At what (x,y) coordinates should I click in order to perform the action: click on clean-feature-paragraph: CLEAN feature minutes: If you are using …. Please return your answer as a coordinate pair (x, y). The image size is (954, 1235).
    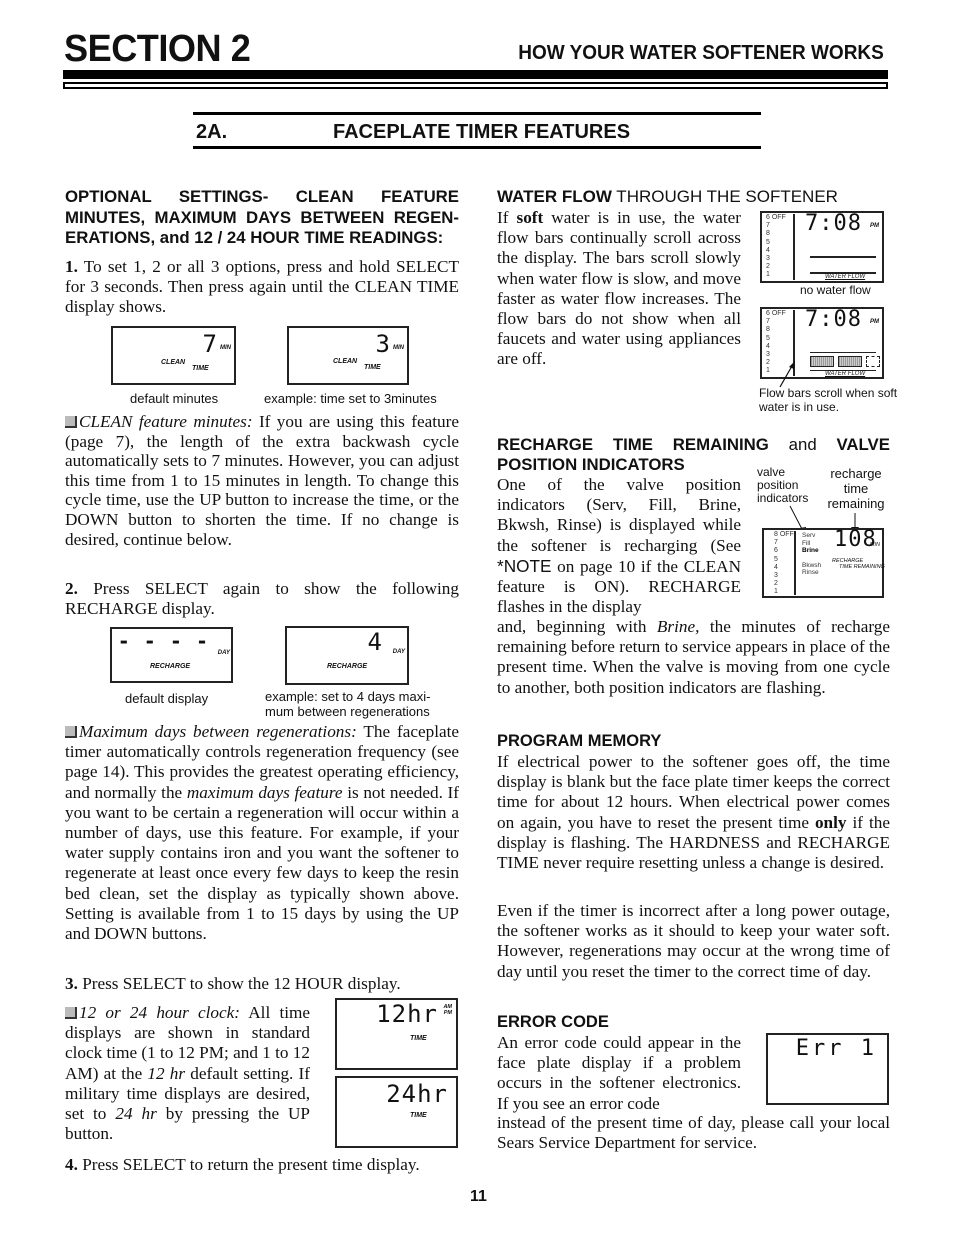
    Looking at the image, I should click on (262, 480).